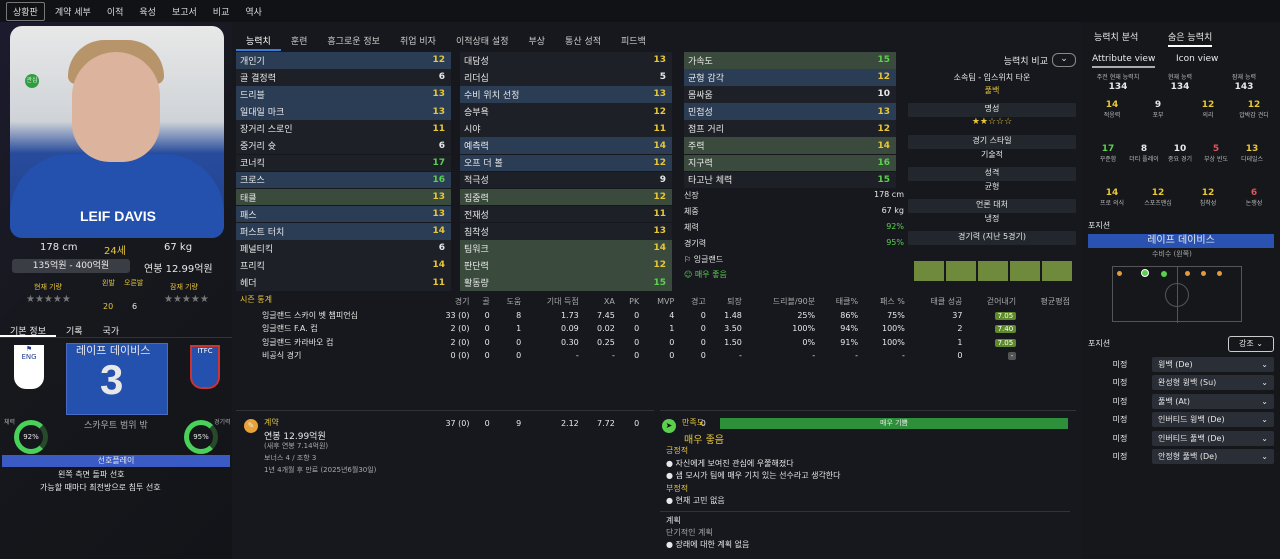 This screenshot has width=1280, height=559. I want to click on role-filter-dropdown: 강조 ⌄, so click(1251, 344).